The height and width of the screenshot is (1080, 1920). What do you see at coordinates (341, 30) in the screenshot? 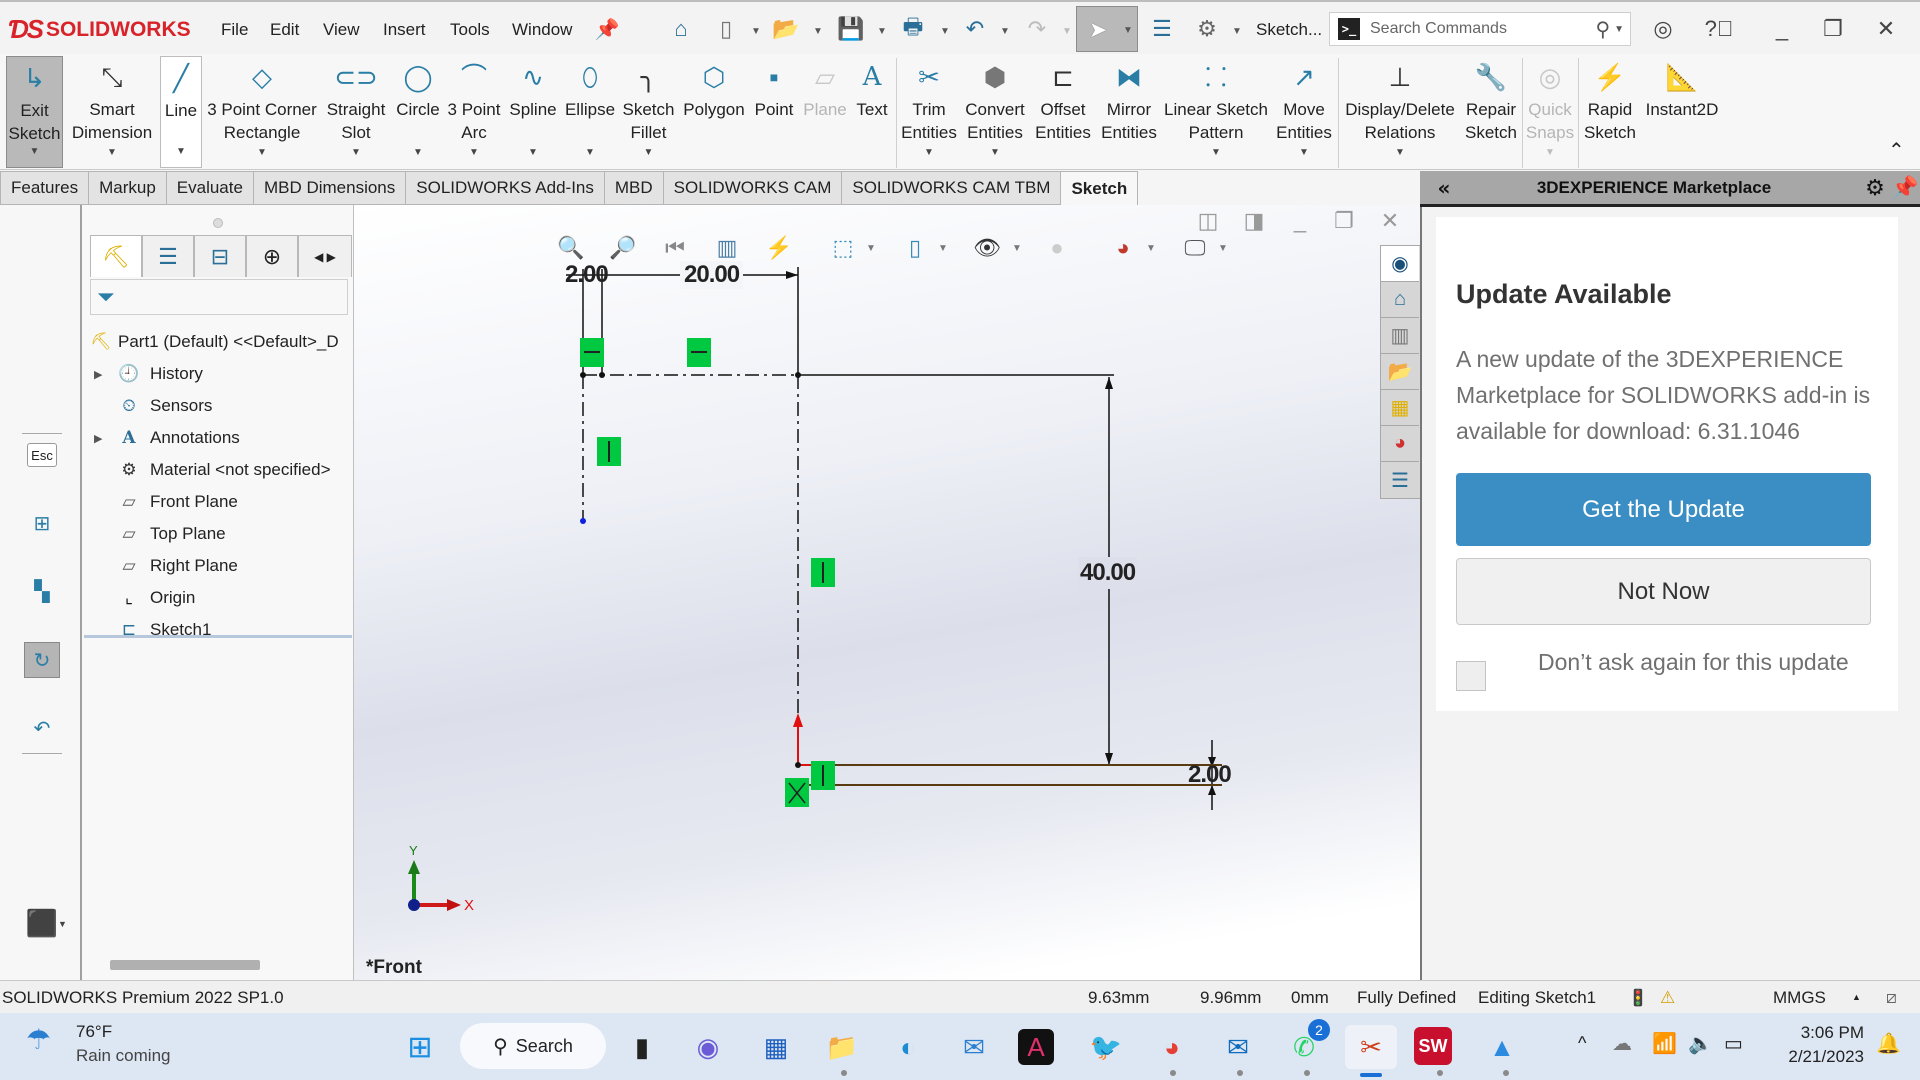
I see `menu-view: View` at bounding box center [341, 30].